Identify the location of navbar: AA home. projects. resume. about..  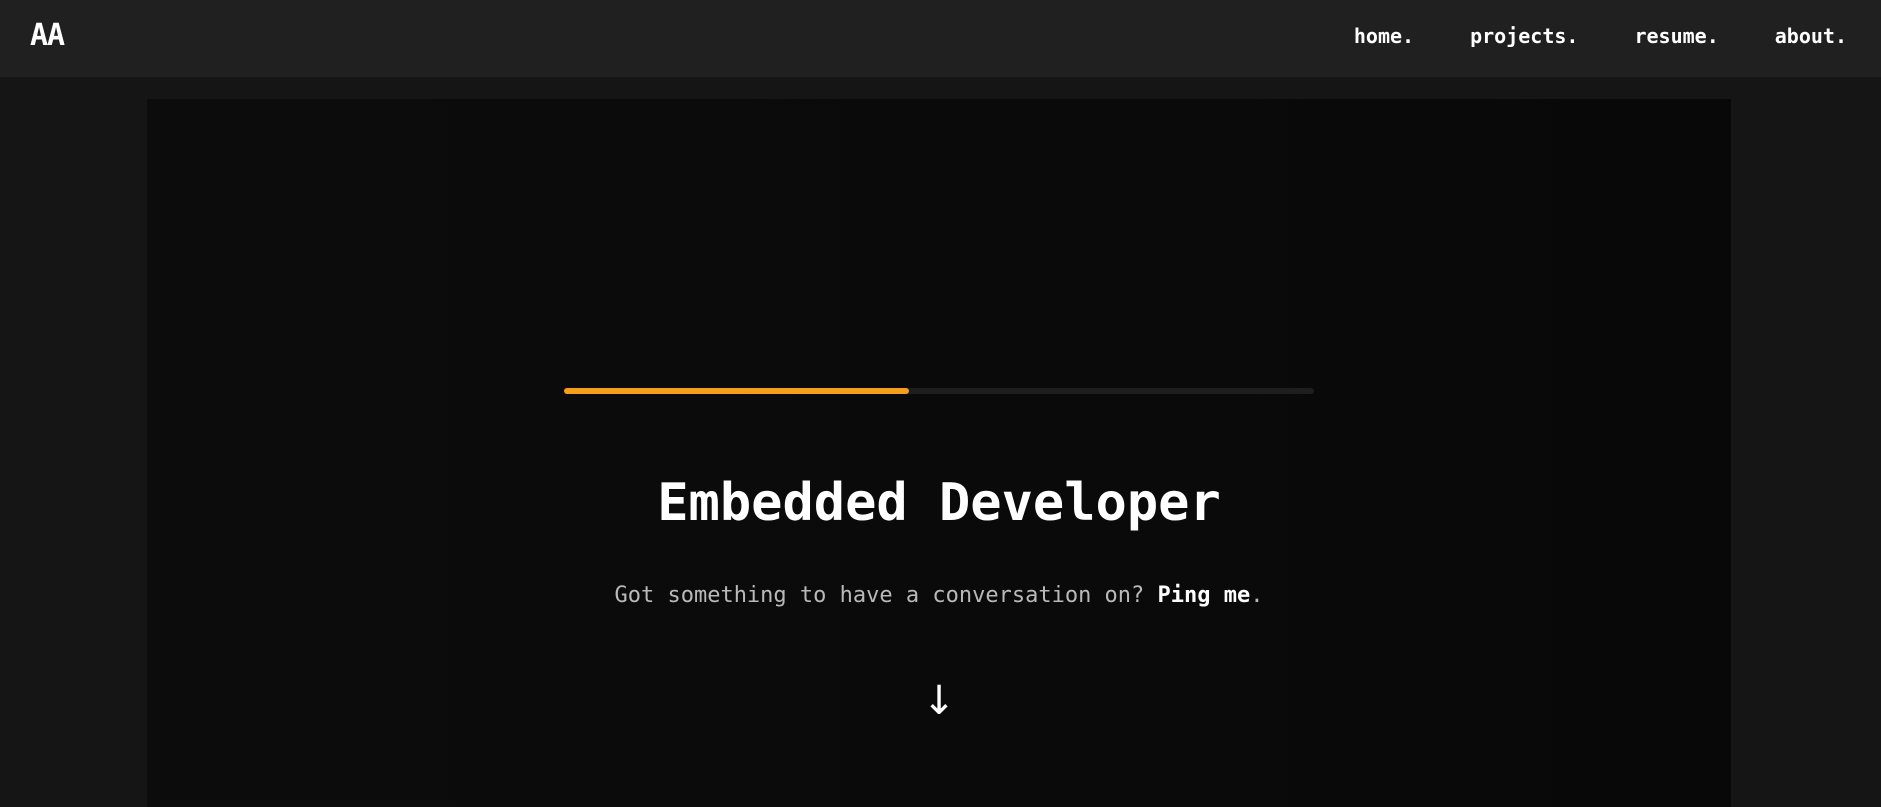
(940, 38).